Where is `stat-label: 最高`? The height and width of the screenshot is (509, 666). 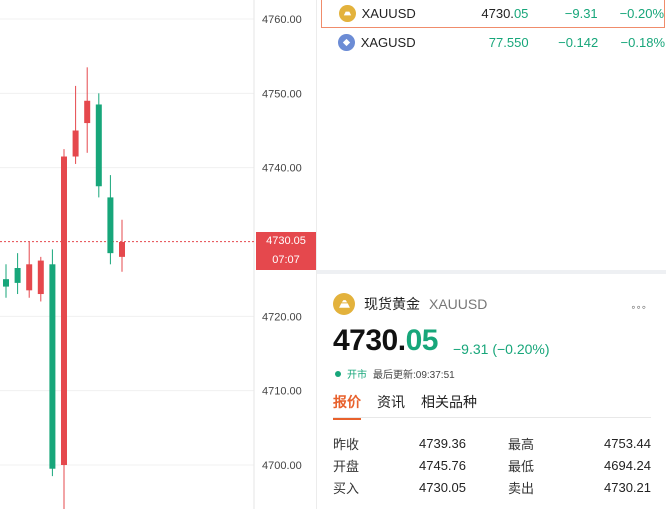 stat-label: 最高 is located at coordinates (521, 444).